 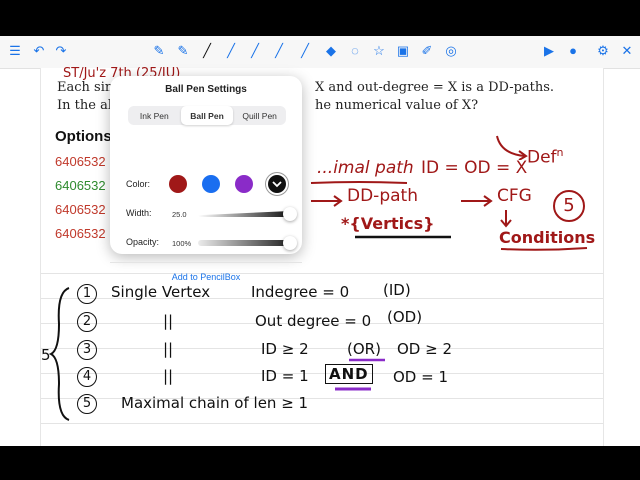 What do you see at coordinates (207, 51) in the screenshot?
I see `pen-black-icon: ╱` at bounding box center [207, 51].